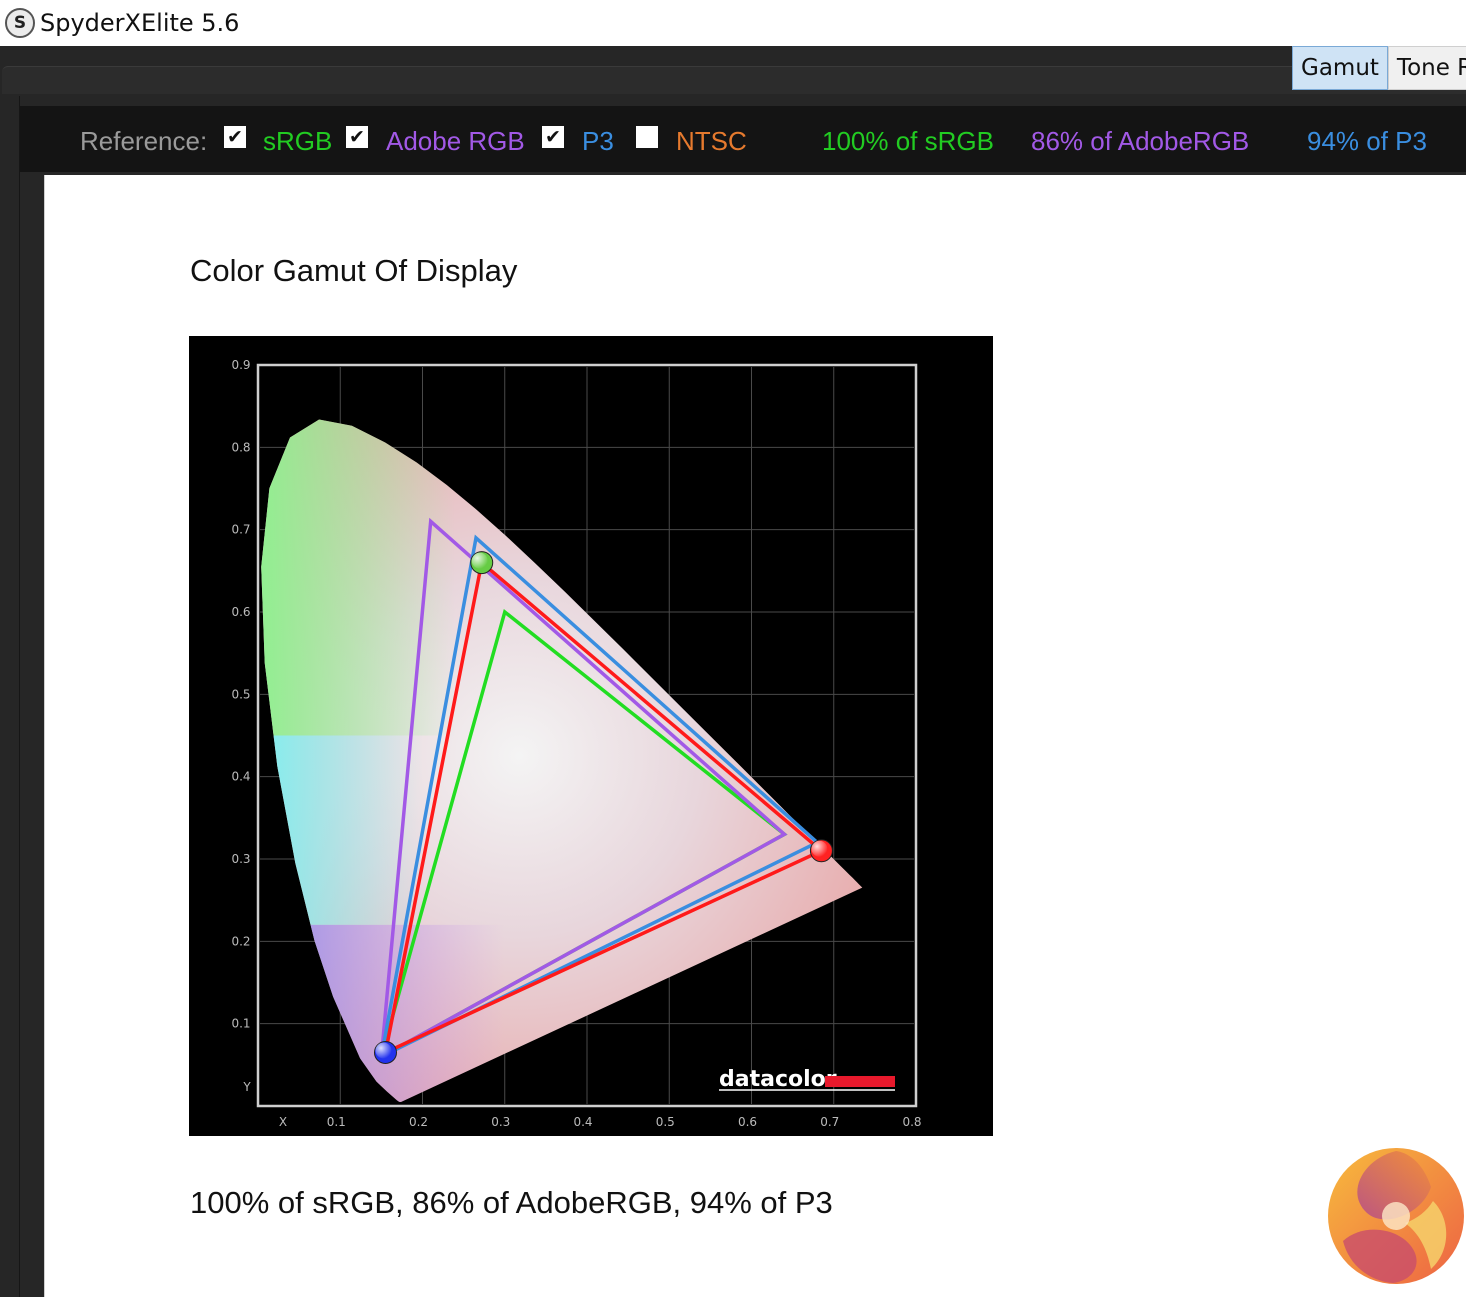 This screenshot has height=1297, width=1466. What do you see at coordinates (240, 777) in the screenshot?
I see `y-tick-label: 0.4` at bounding box center [240, 777].